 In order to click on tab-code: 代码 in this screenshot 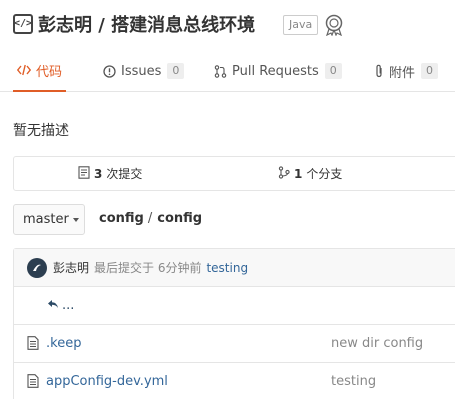, I will do `click(40, 71)`.